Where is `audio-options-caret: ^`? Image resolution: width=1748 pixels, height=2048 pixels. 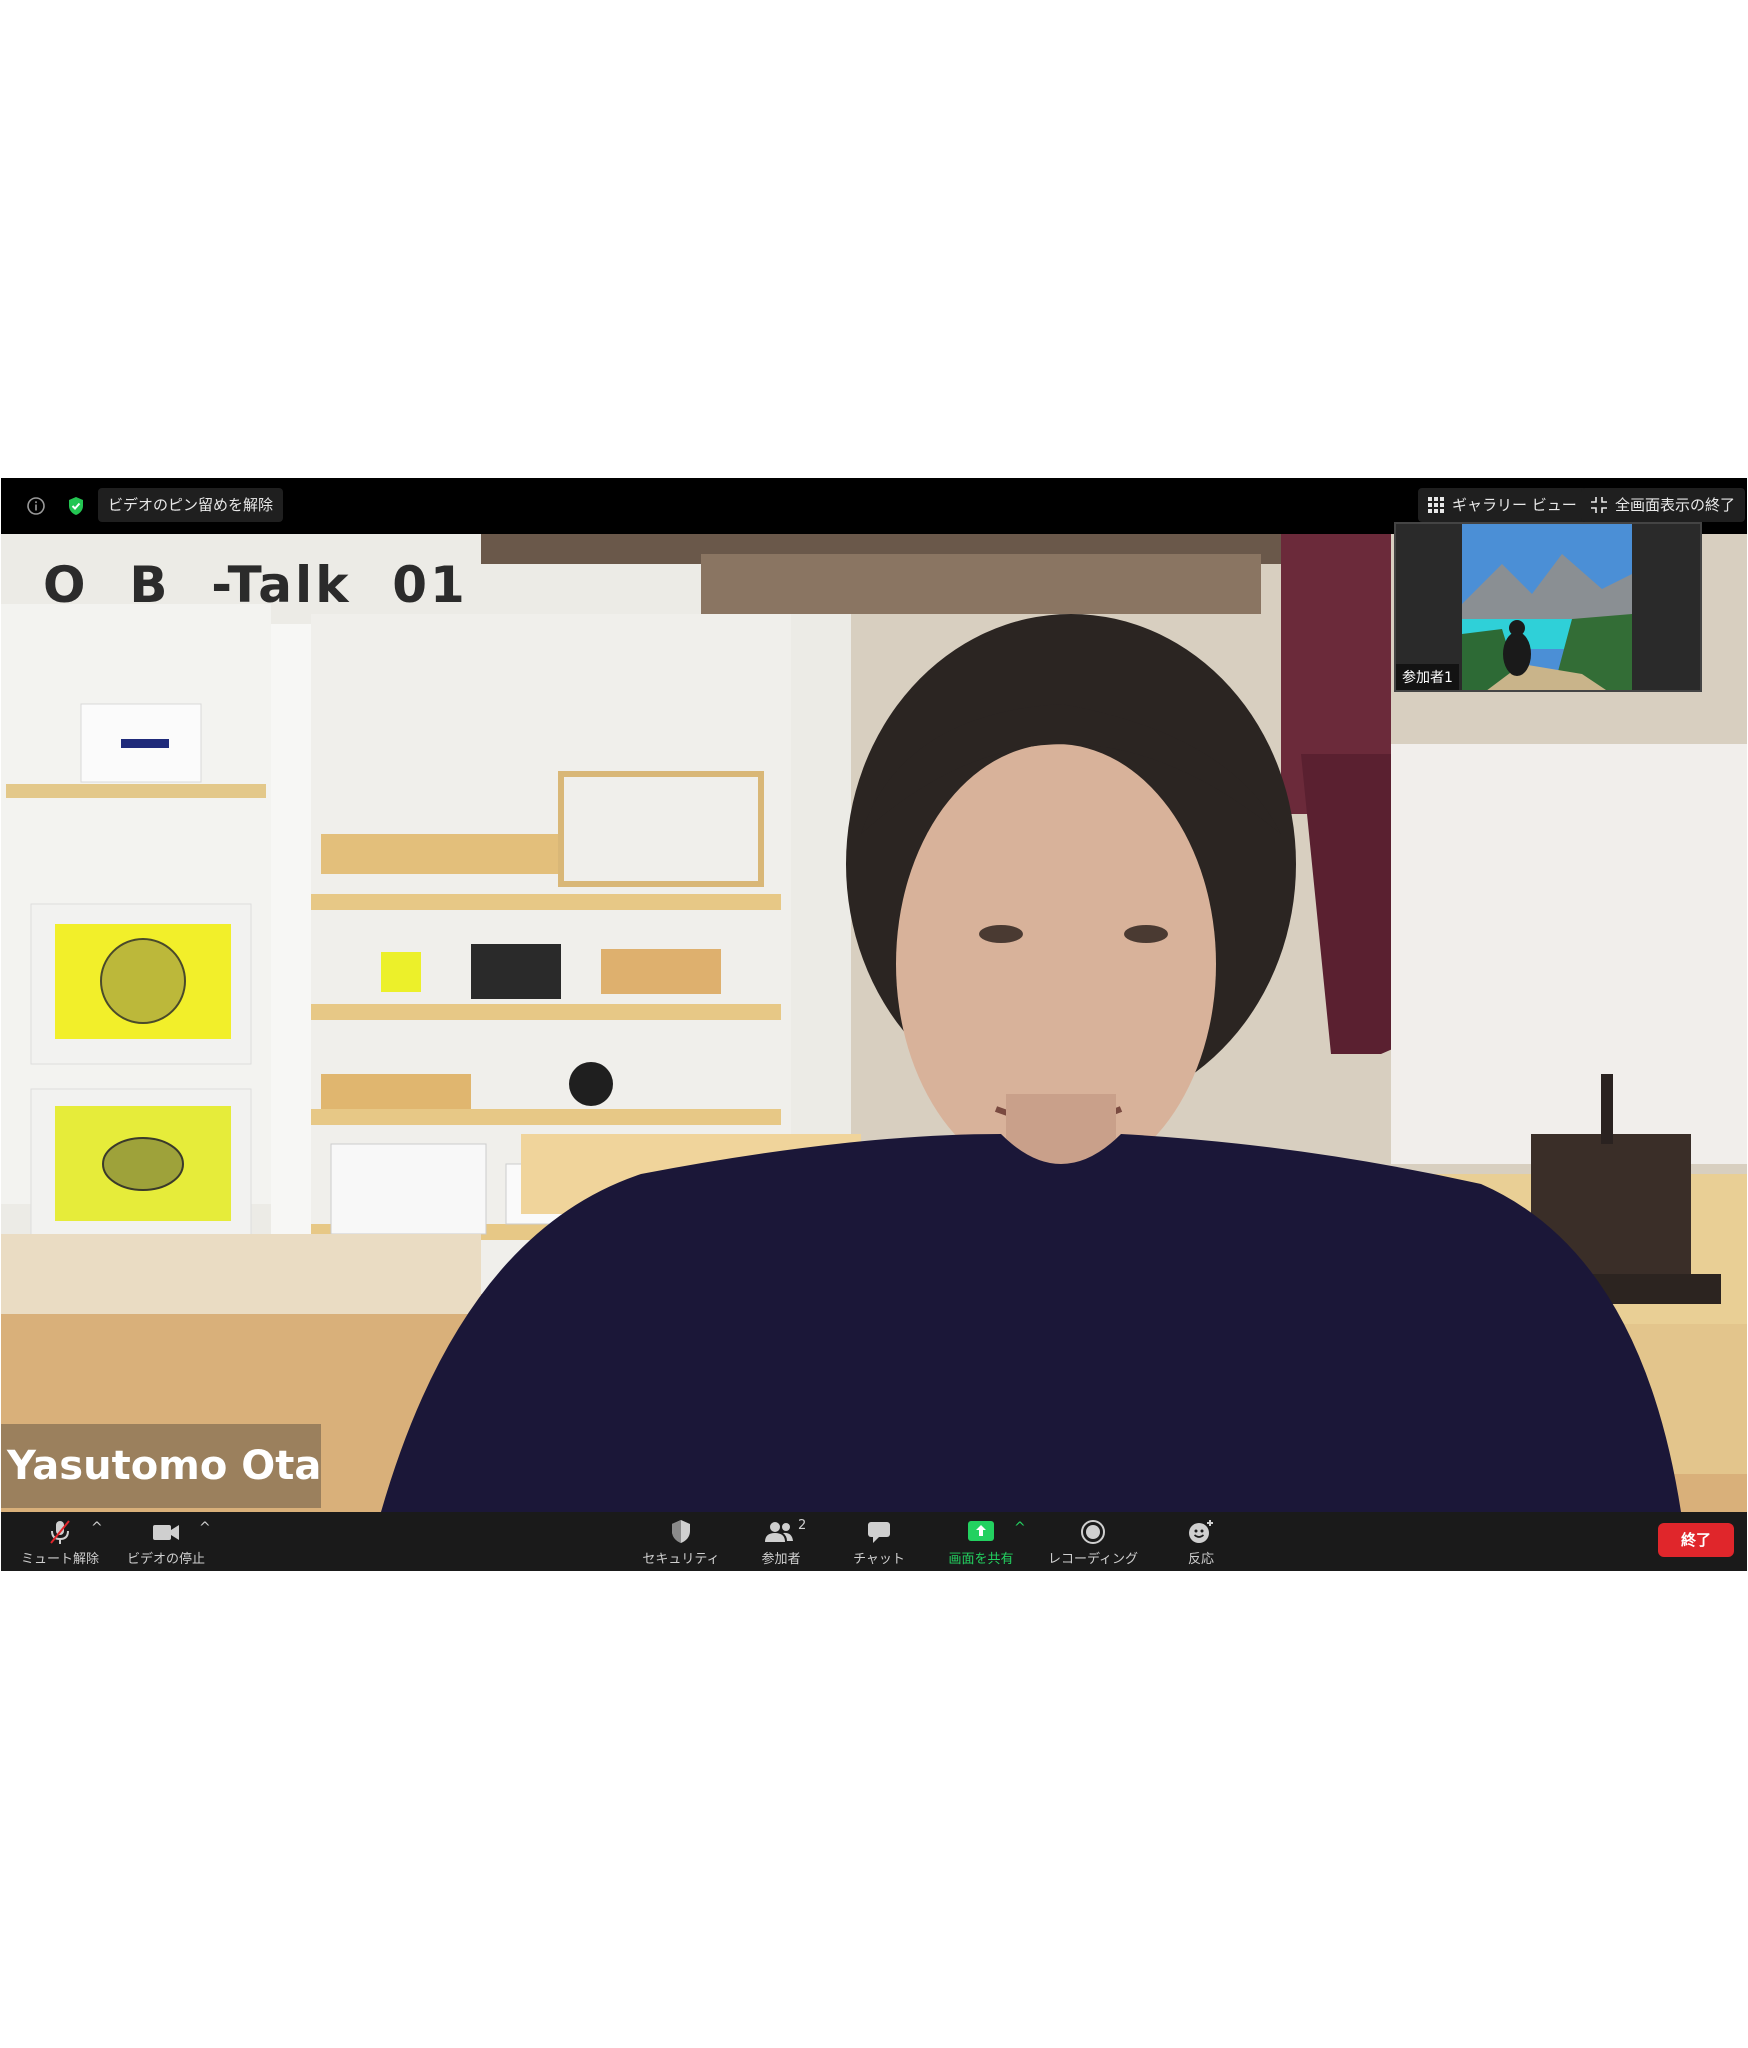
audio-options-caret: ^ is located at coordinates (97, 1528).